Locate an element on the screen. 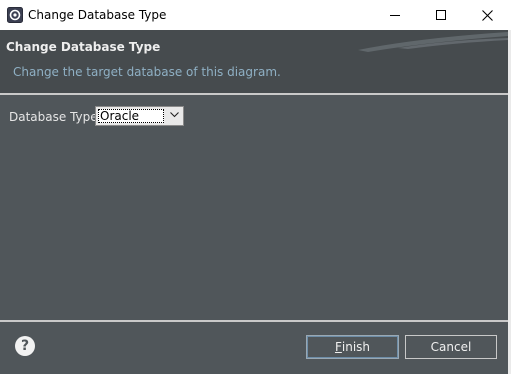 Image resolution: width=511 pixels, height=374 pixels. close-button is located at coordinates (487, 15).